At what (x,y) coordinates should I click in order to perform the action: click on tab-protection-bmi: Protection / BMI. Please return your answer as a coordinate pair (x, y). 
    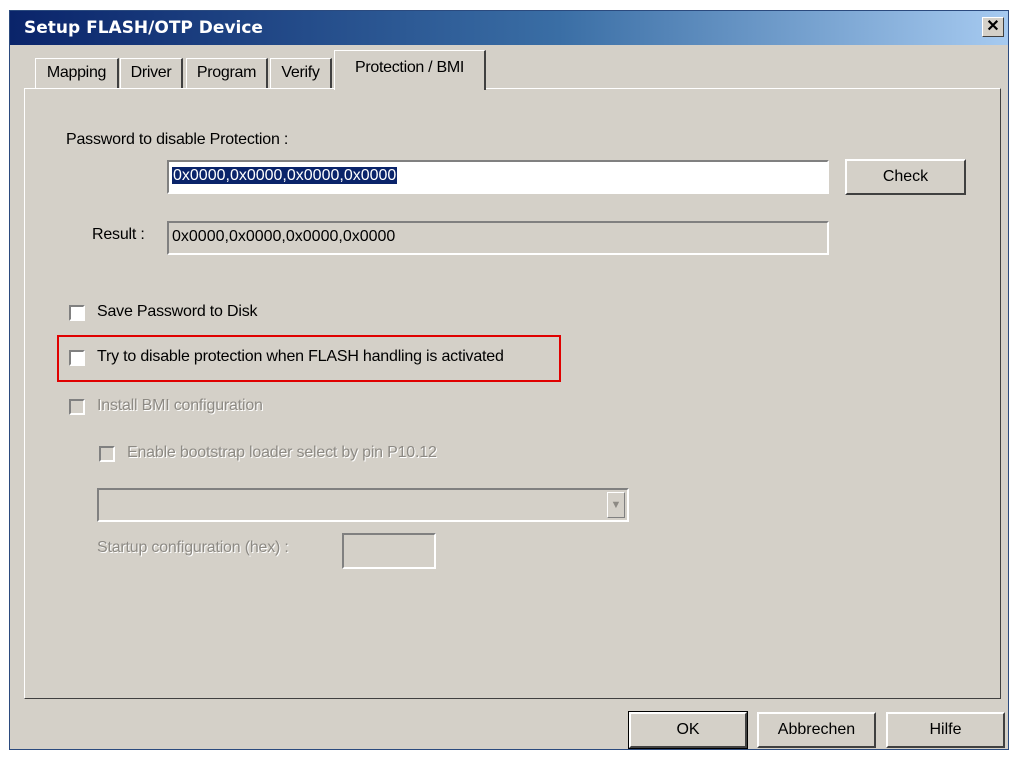
    Looking at the image, I should click on (410, 70).